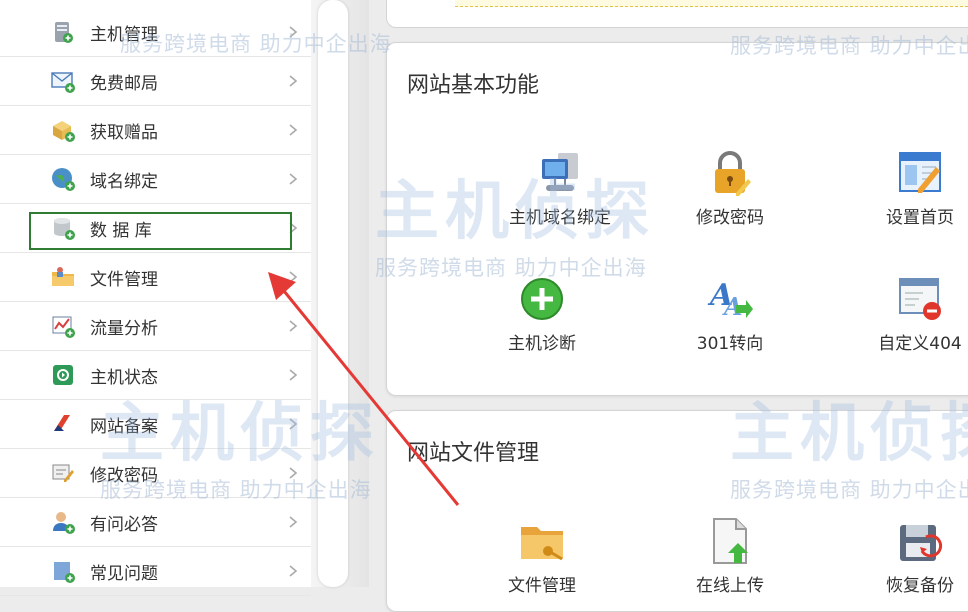  I want to click on restore-backup-icon, so click(921, 543).